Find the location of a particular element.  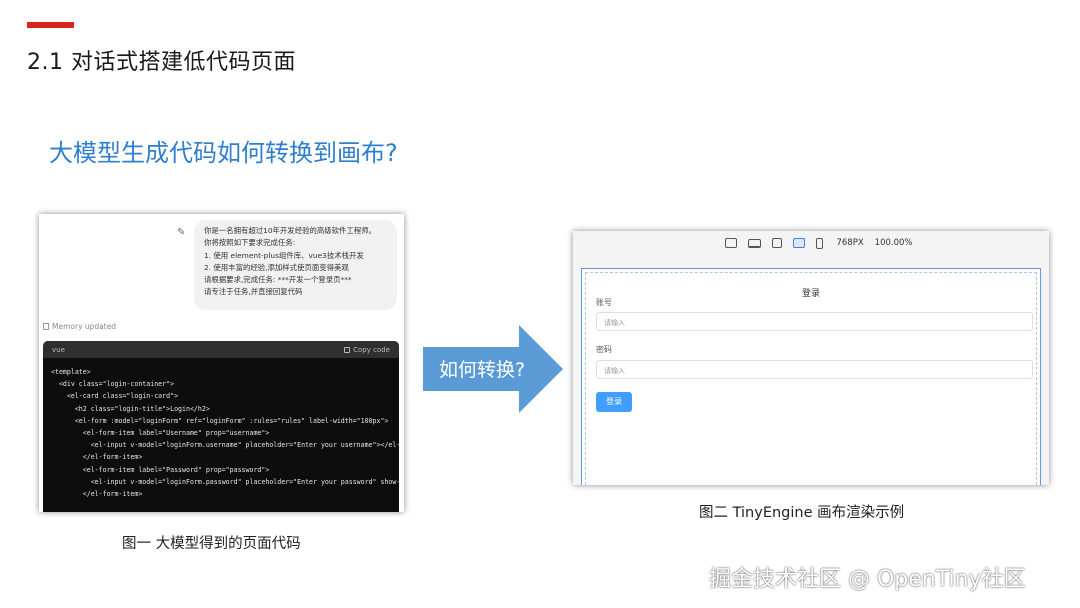

tablet-icon is located at coordinates (799, 243).